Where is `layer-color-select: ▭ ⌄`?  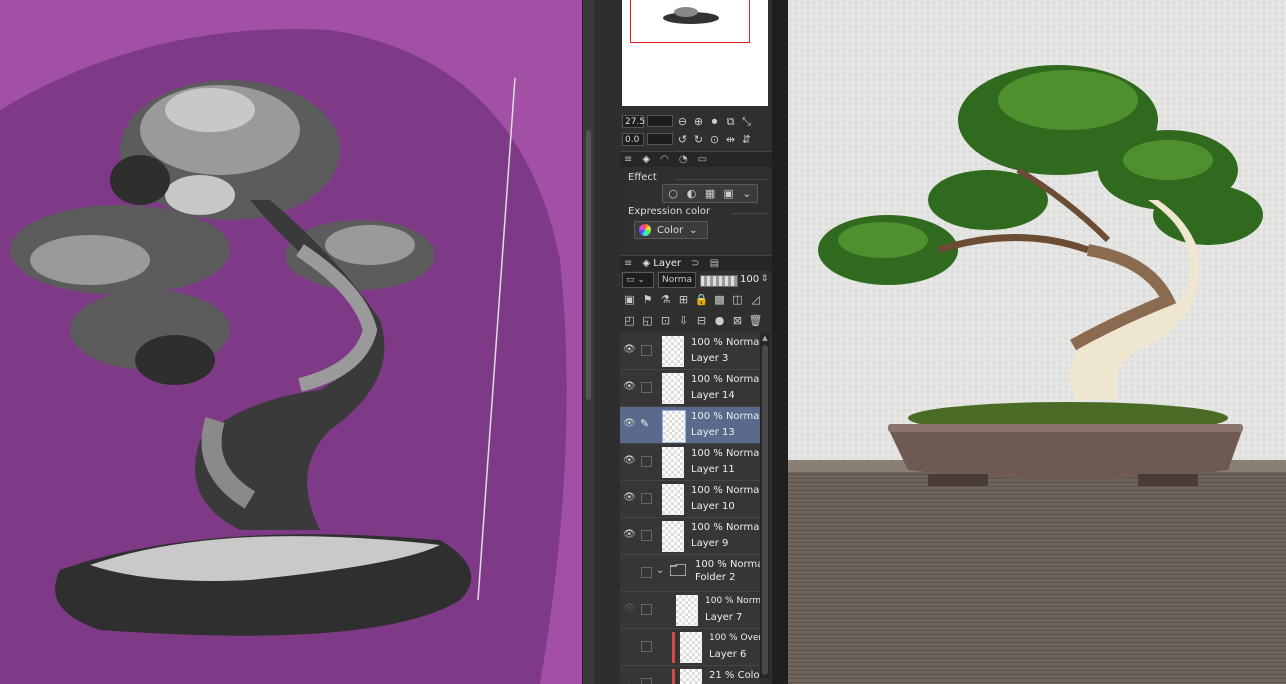
layer-color-select: ▭ ⌄ is located at coordinates (638, 280).